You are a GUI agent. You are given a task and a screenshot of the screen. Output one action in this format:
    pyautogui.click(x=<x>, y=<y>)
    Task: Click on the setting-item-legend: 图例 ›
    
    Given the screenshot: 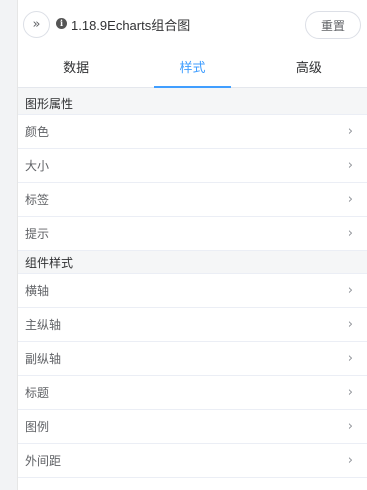 What is the action you would take?
    pyautogui.click(x=192, y=427)
    